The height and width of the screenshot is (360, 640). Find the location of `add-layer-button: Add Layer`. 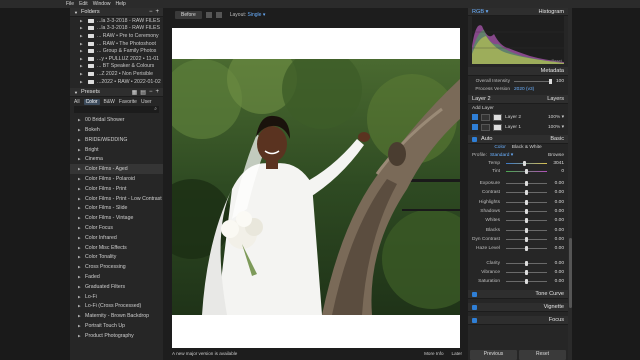

add-layer-button: Add Layer is located at coordinates (483, 108).